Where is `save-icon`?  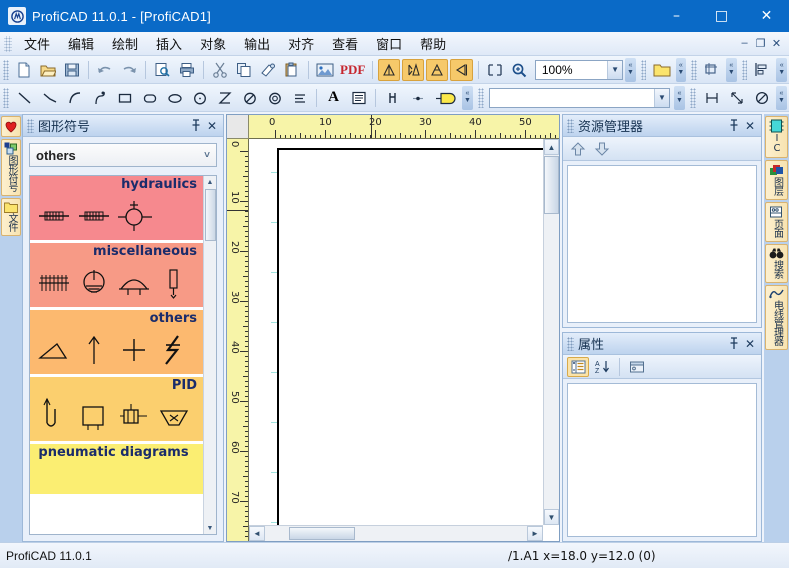 save-icon is located at coordinates (72, 70).